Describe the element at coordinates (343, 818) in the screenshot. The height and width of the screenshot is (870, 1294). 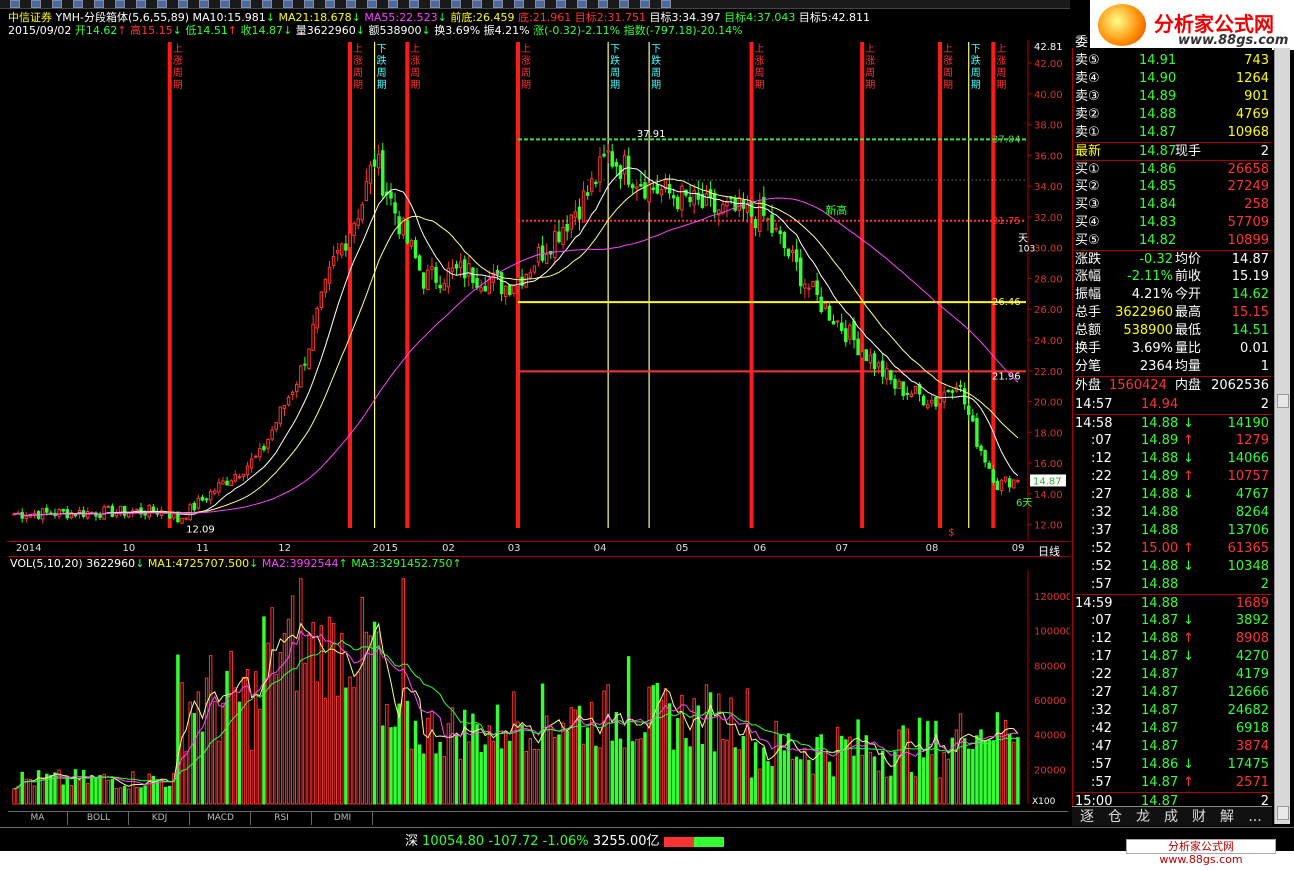
I see `tab-dmi: DMI` at that location.